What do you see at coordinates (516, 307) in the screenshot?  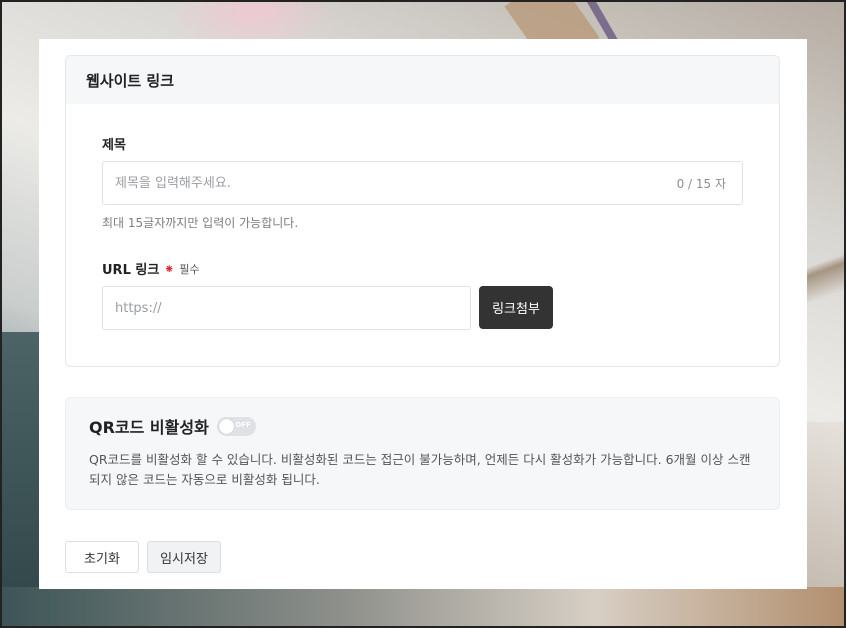 I see `attach-link-button: 링크첨부` at bounding box center [516, 307].